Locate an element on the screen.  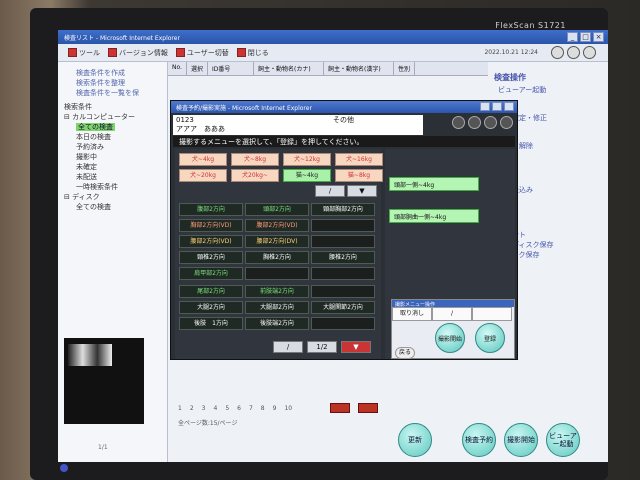
tree-item-unconfirmed: 未確定 is located at coordinates (115, 167).